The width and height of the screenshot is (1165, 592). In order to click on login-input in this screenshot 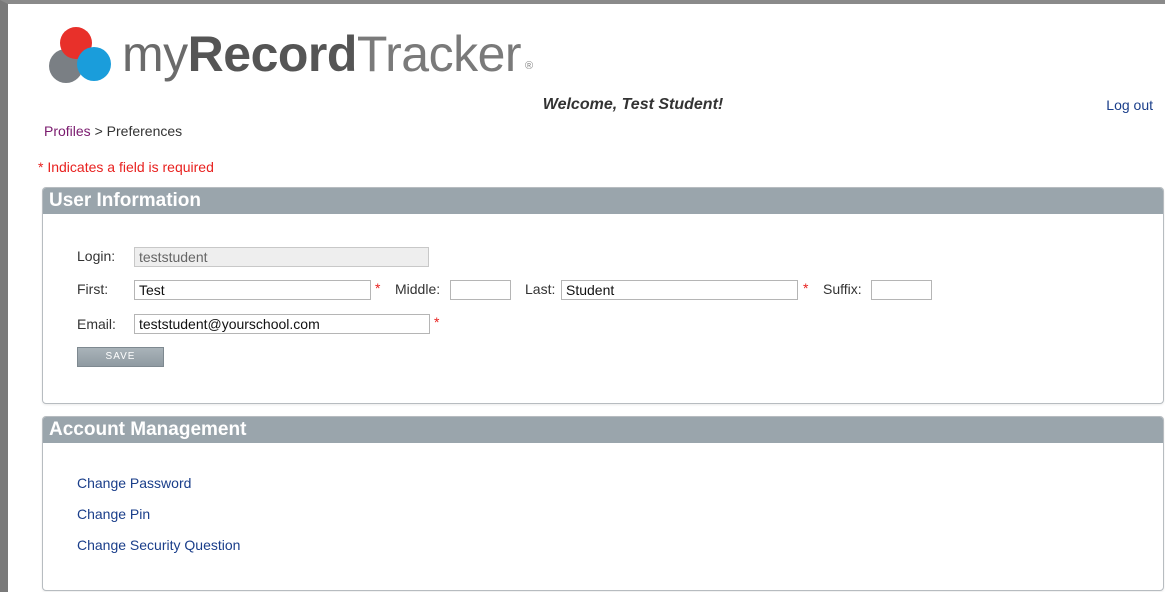, I will do `click(281, 257)`.